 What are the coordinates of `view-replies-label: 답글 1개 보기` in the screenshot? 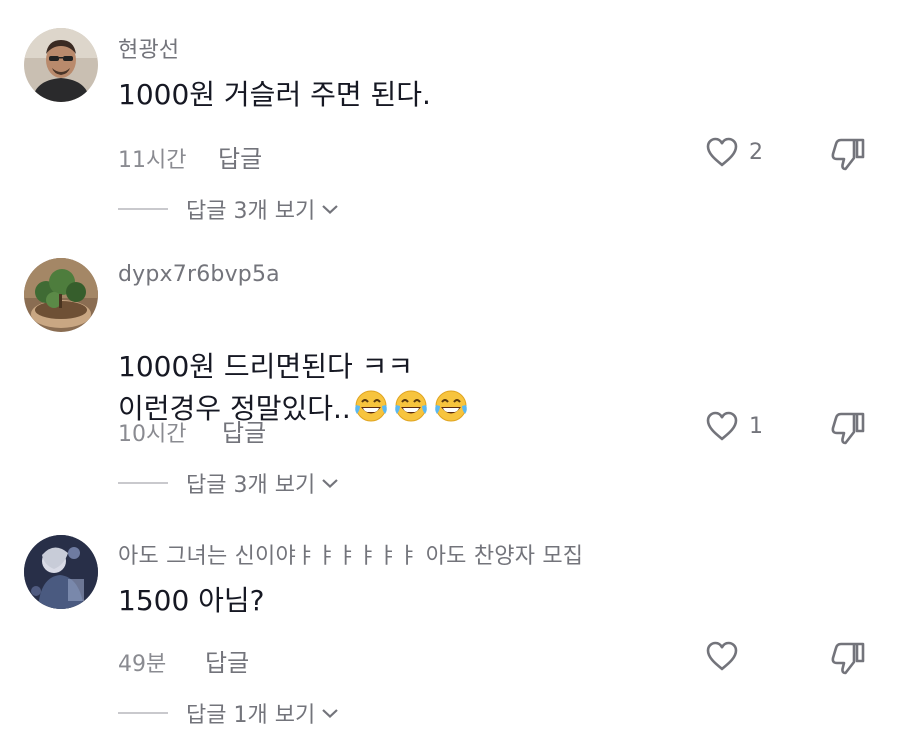 It's located at (251, 715).